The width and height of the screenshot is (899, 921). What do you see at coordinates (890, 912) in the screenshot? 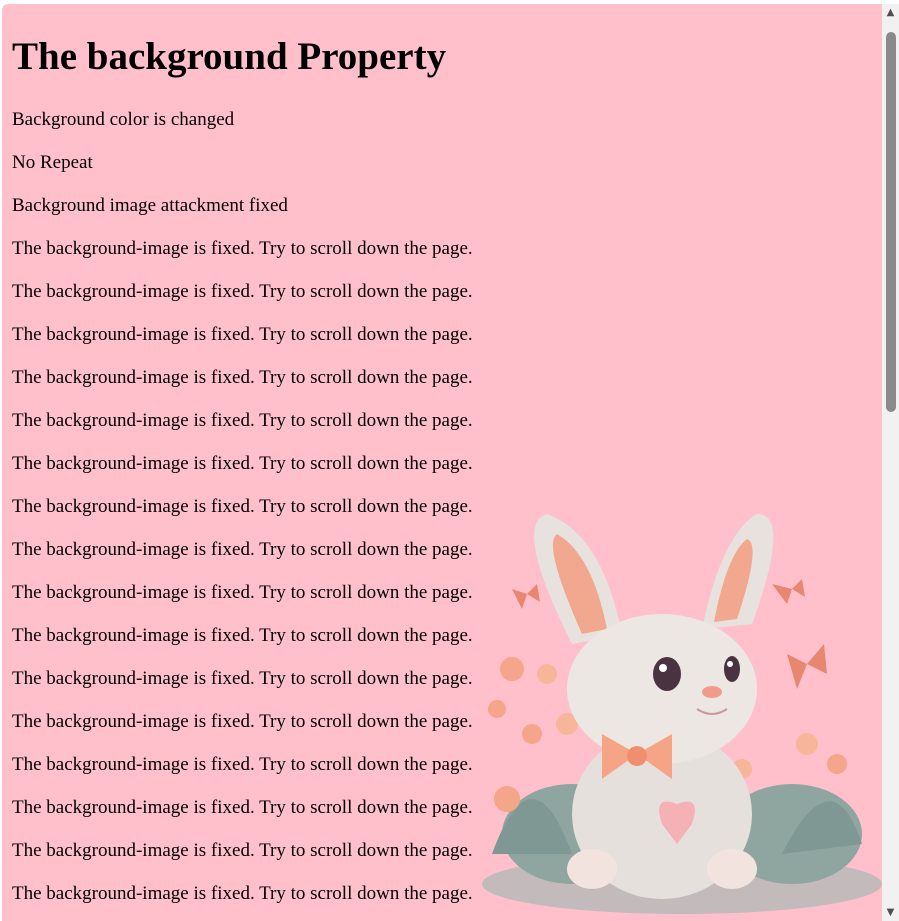
I see `scroll-down-arrow-icon: ▼` at bounding box center [890, 912].